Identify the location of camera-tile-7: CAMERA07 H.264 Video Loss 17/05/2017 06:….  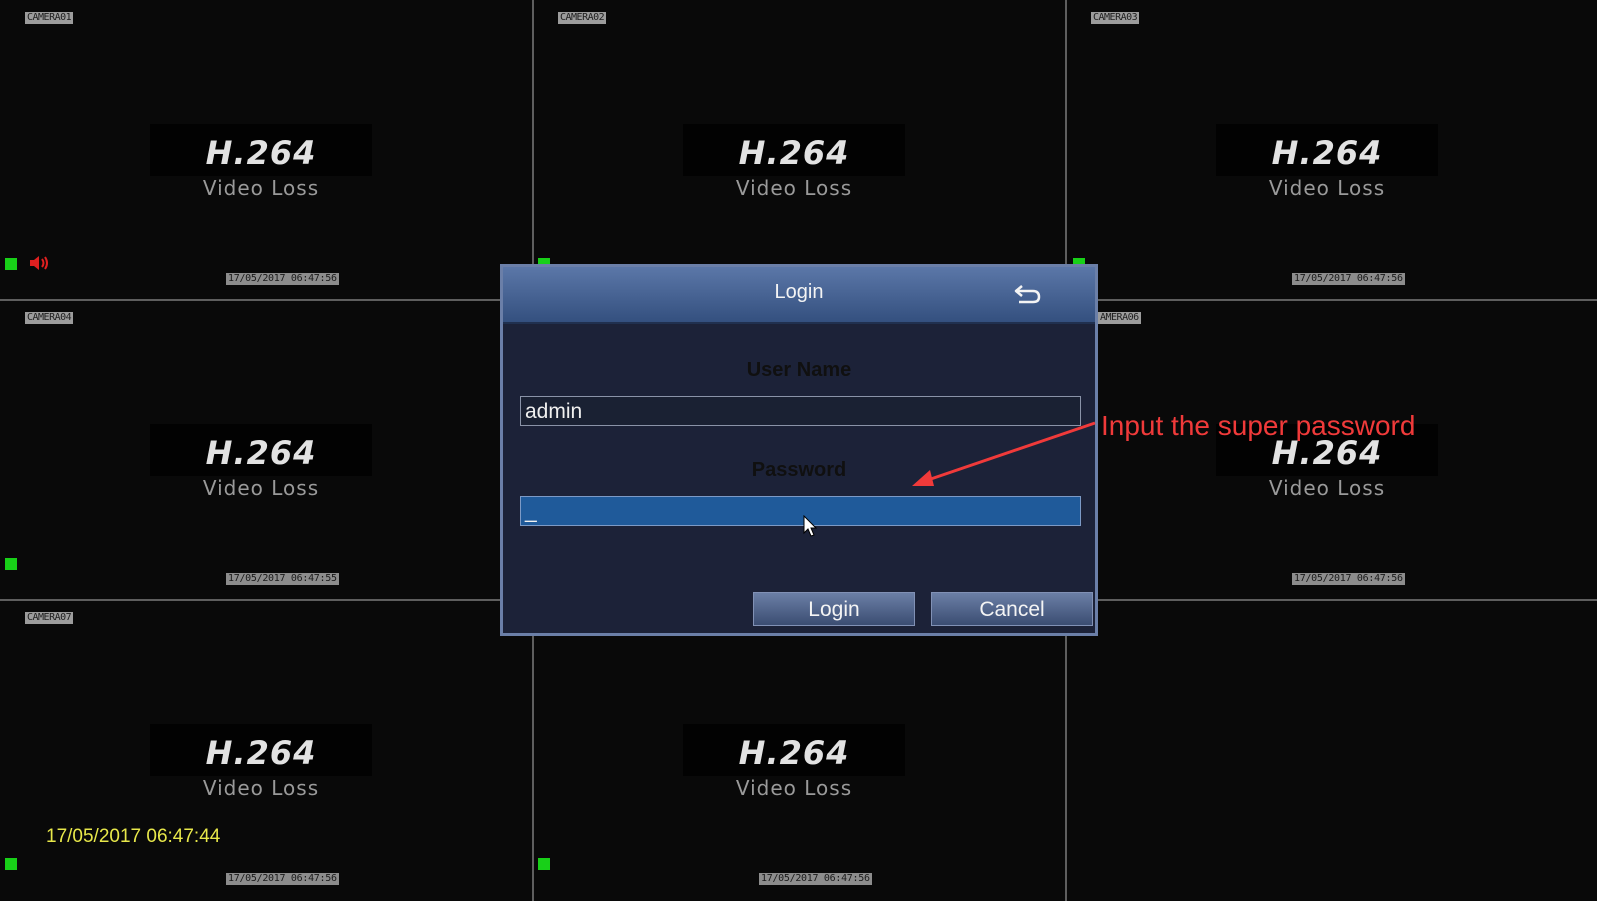
(266, 750).